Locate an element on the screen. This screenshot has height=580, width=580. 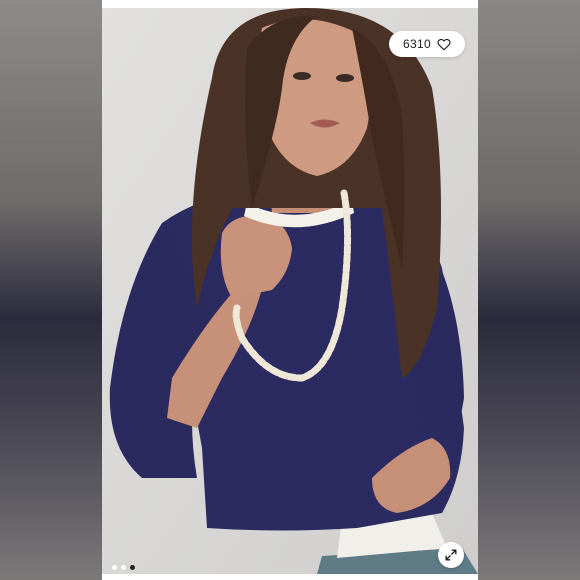
heart-outline-icon is located at coordinates (444, 44).